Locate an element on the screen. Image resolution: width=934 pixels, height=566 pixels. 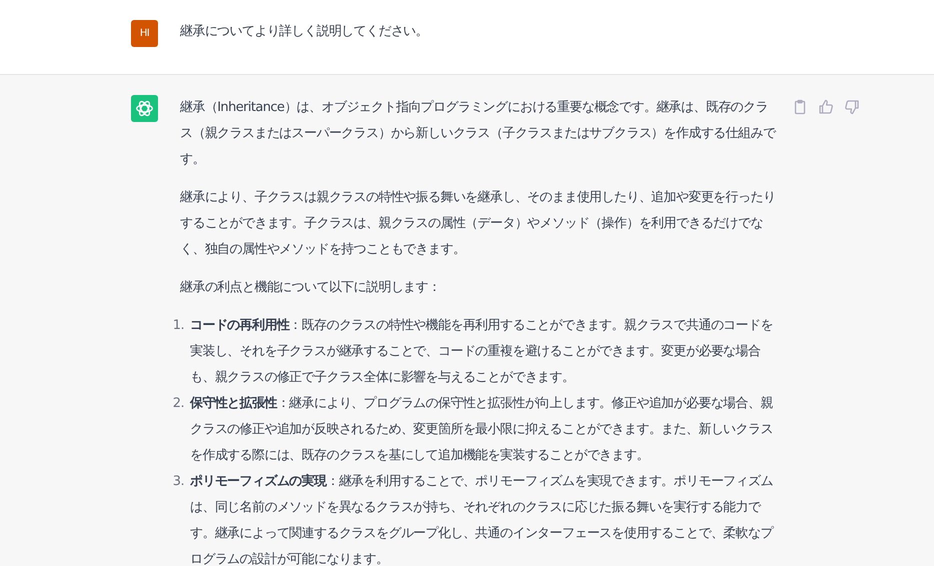
list-item-text: ポリモーフィズムの実現：継承を利用することで、ポリモーフィズムを実現できます。ポリモーフィズムは、同じ名前のメソッドを異なるクラスが持ち、それぞれのクラスに応じた振る舞いを実行する能力です。継承によって関連するクラスをグループ化し、共通のインターフェースを使用することで、柔軟なプログラムの設計が可能になります。 is located at coordinates (482, 519).